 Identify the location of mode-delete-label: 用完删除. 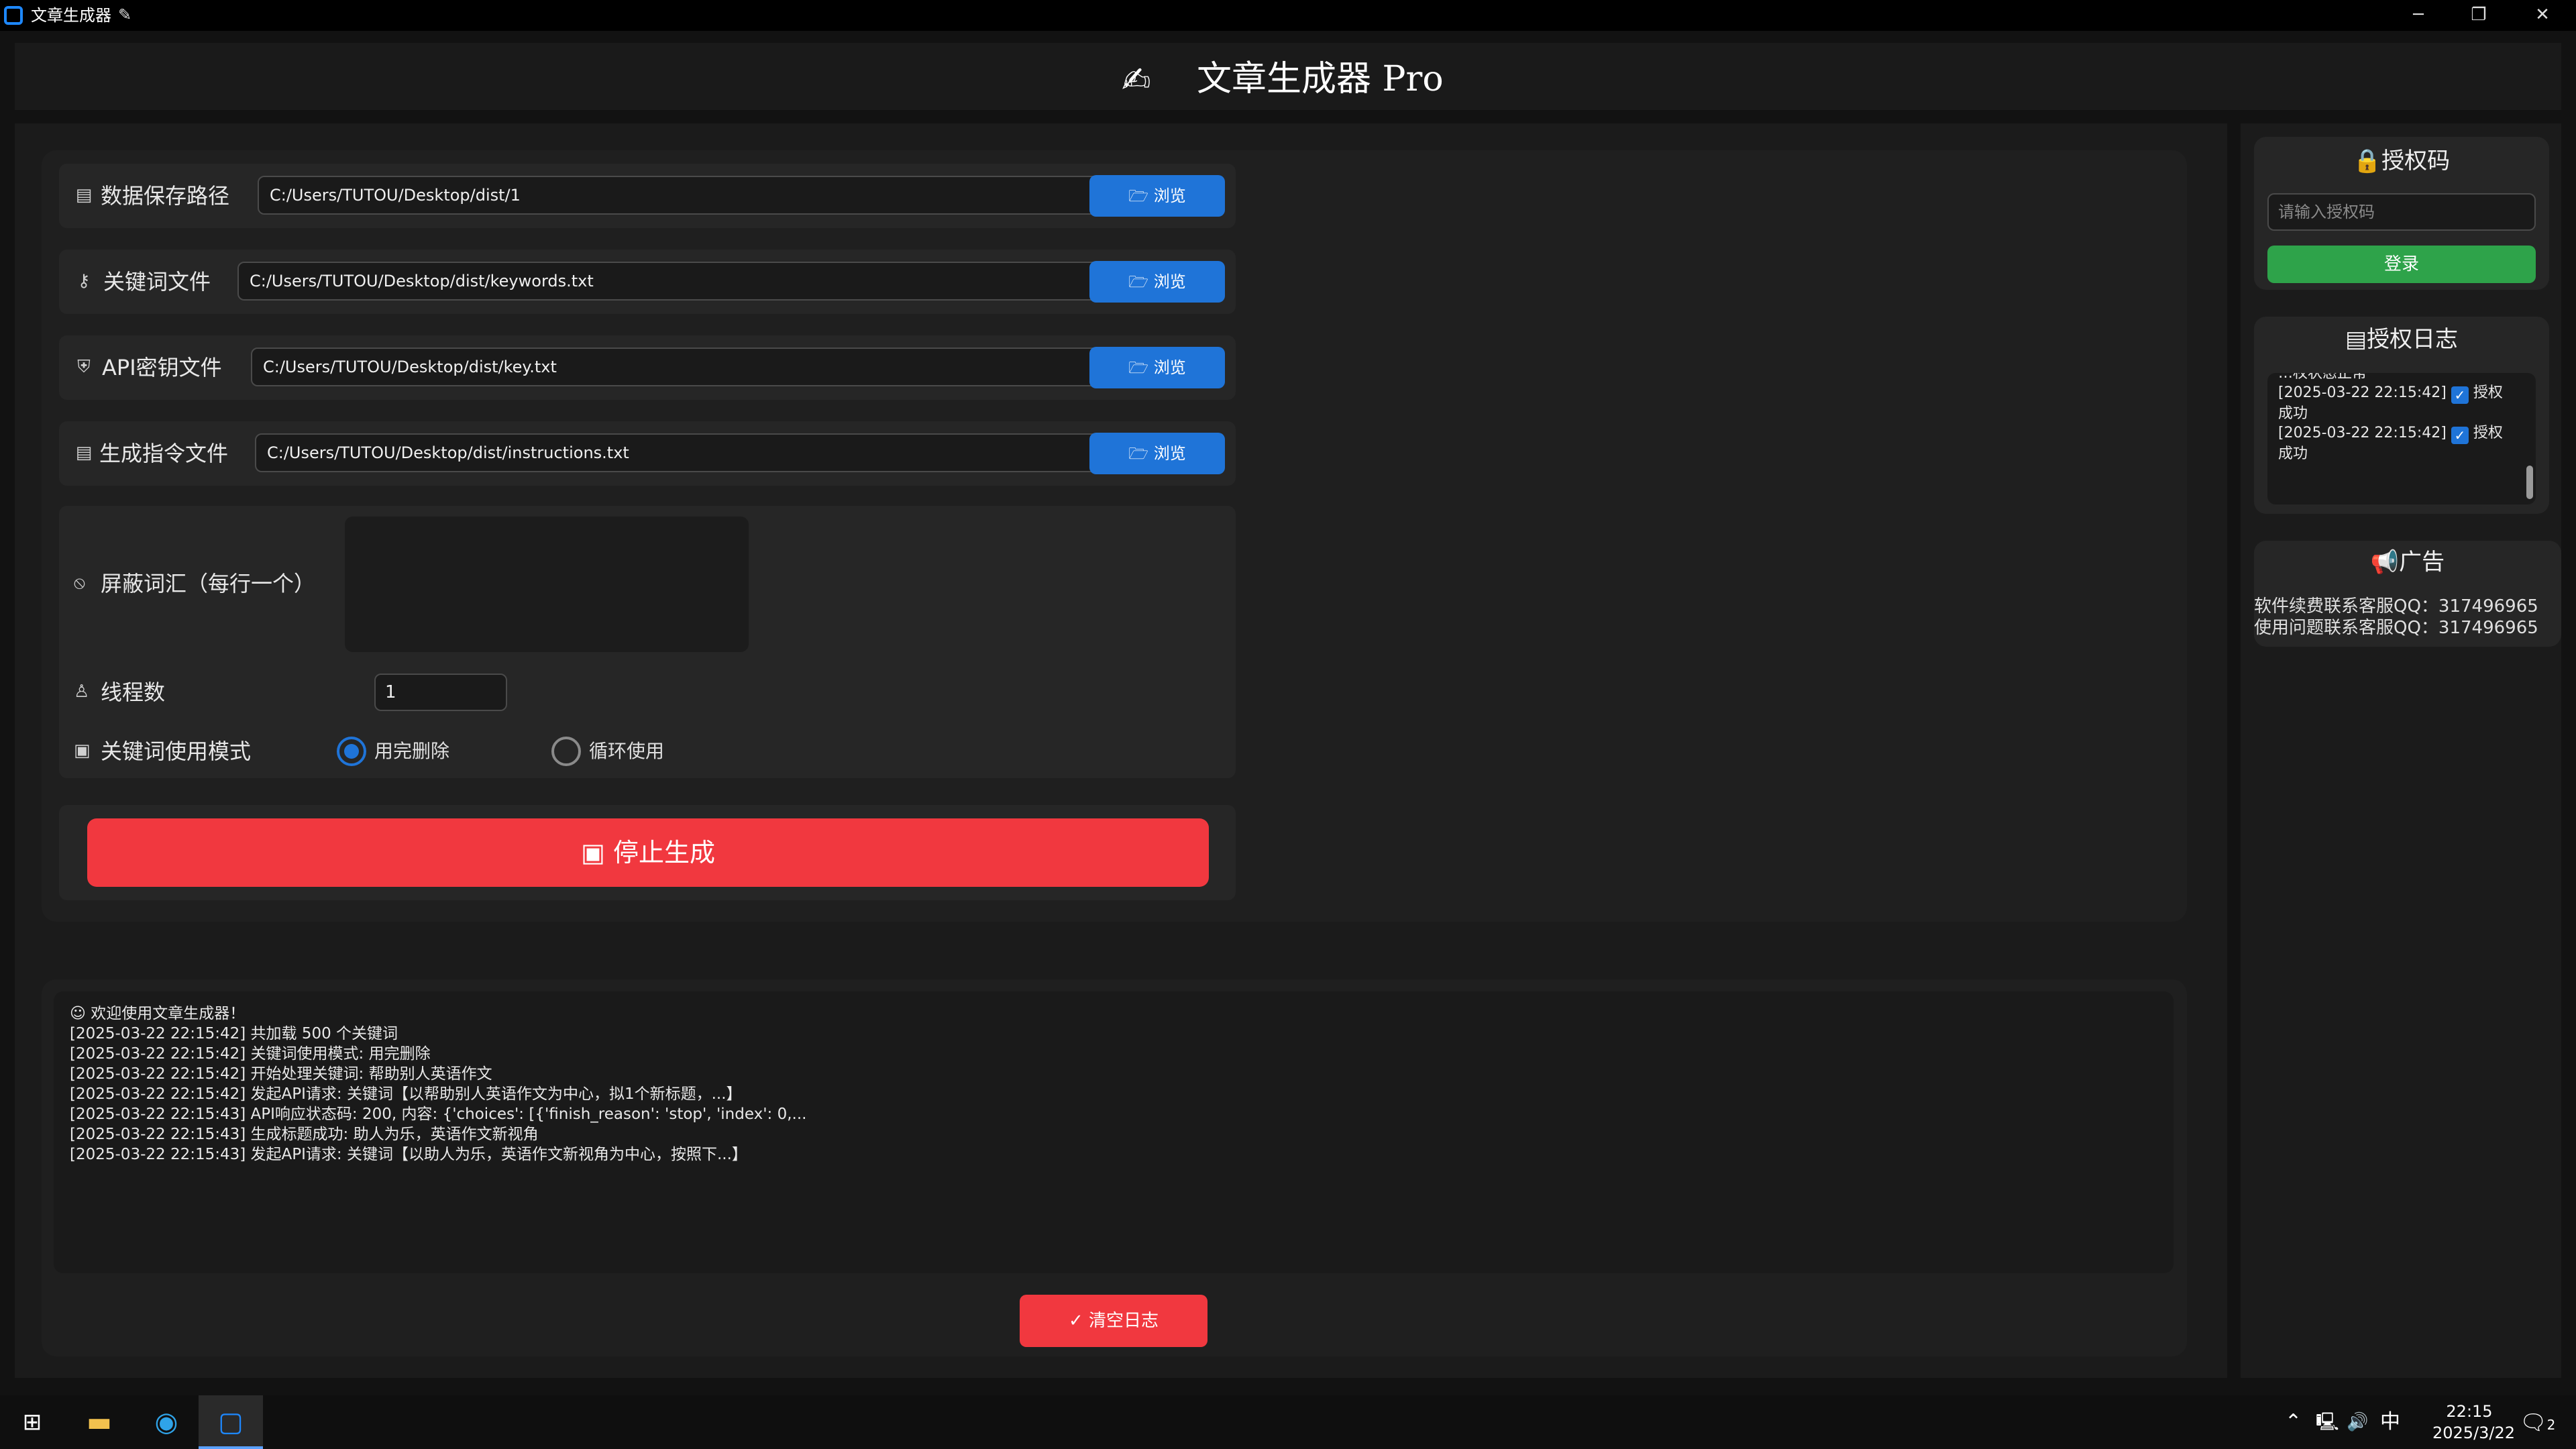
(412, 751).